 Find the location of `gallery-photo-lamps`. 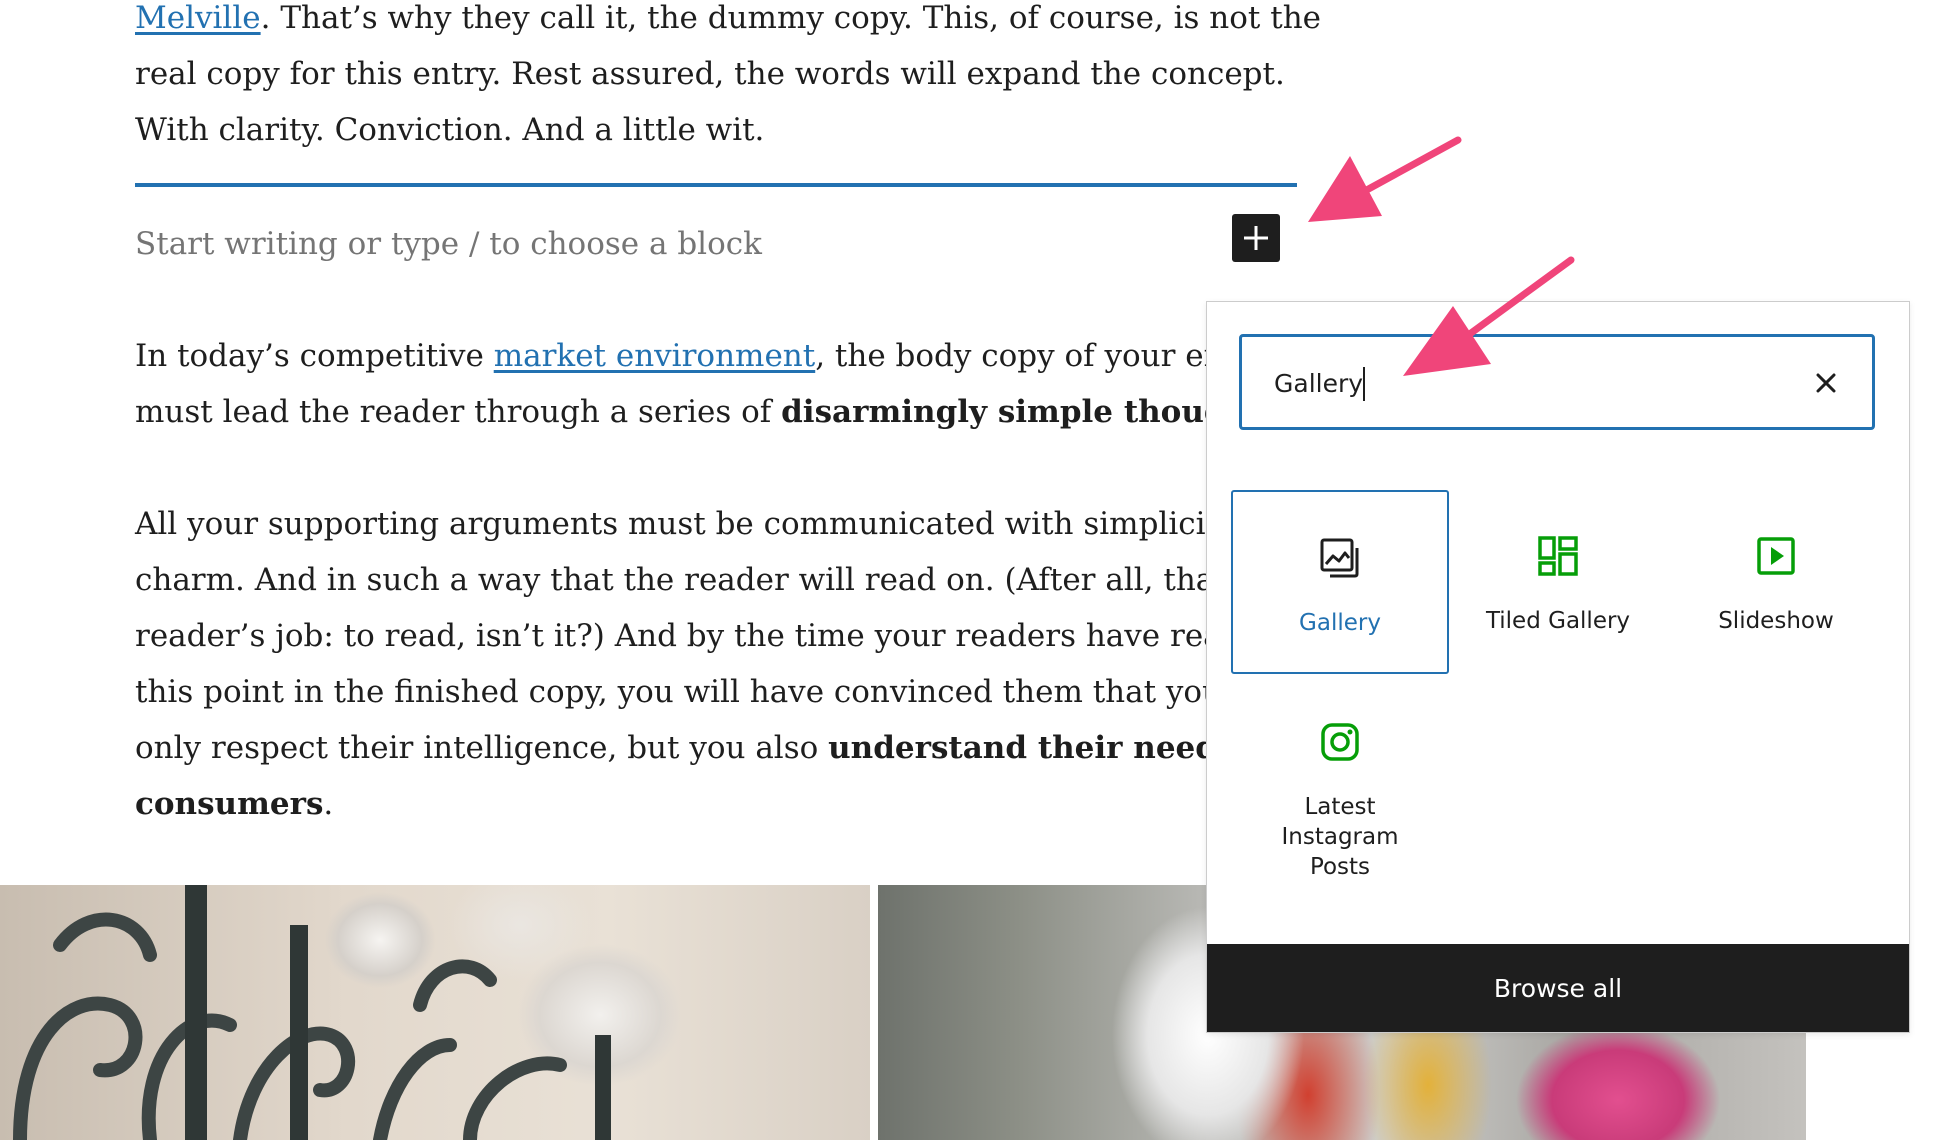

gallery-photo-lamps is located at coordinates (435, 1012).